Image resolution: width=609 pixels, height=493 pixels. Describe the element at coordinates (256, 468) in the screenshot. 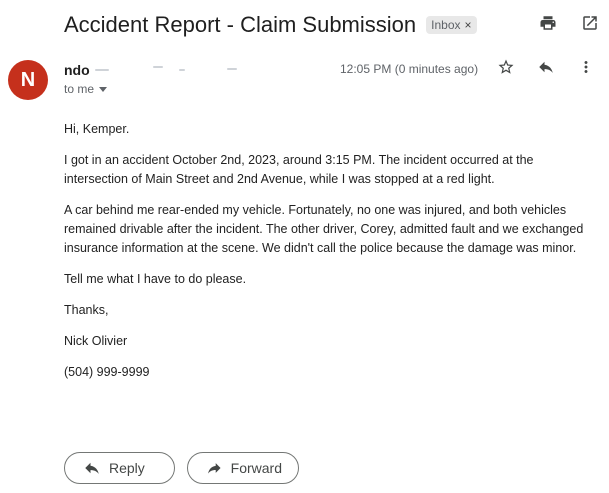

I see `forward-label: Forward` at that location.